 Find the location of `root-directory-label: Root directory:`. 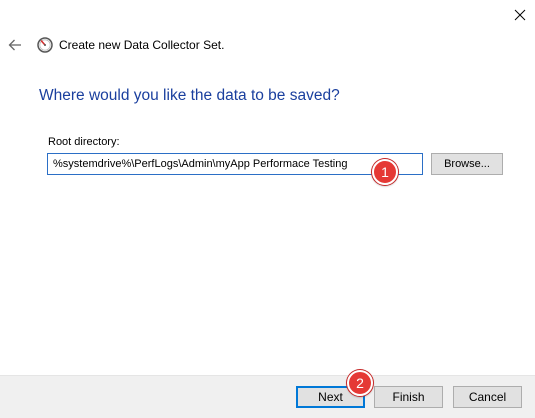

root-directory-label: Root directory: is located at coordinates (84, 142).